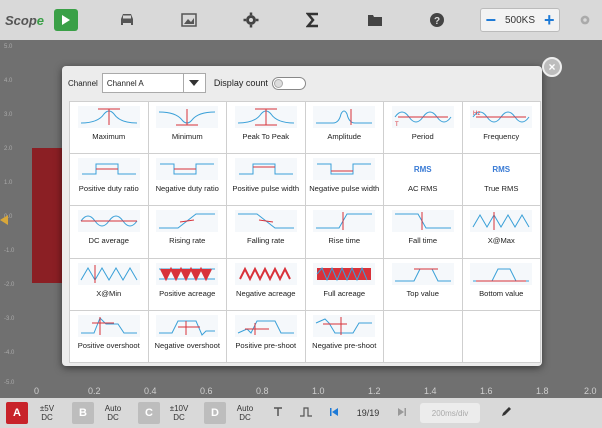  What do you see at coordinates (344, 284) in the screenshot?
I see `measurement-item-full-acreage: Full acreage` at bounding box center [344, 284].